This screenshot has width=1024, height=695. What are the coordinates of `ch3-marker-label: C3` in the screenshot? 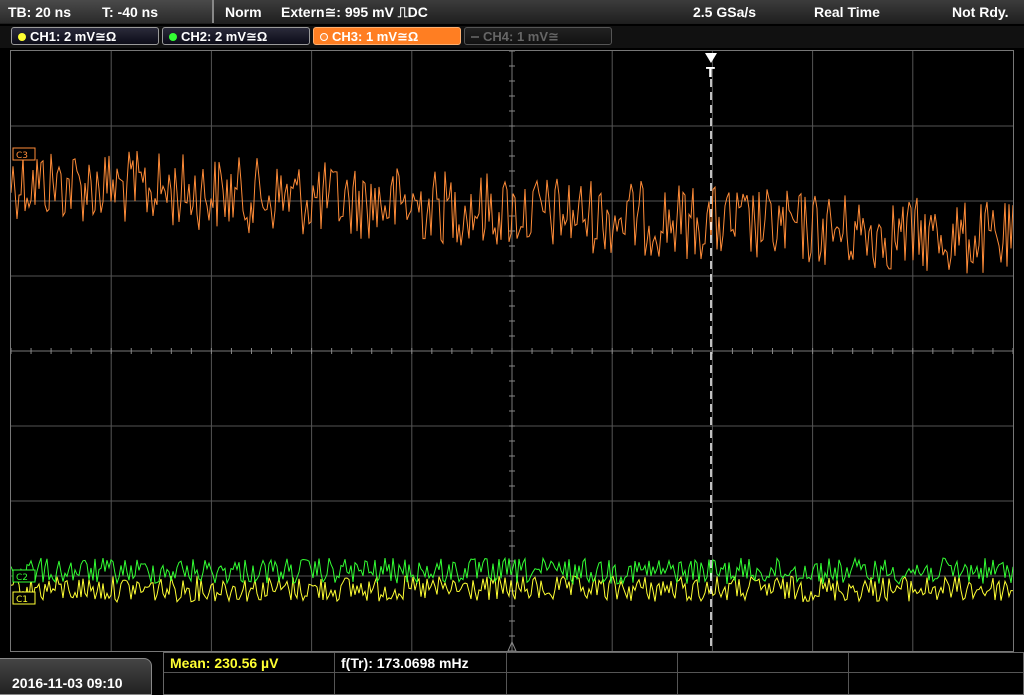 It's located at (22, 156).